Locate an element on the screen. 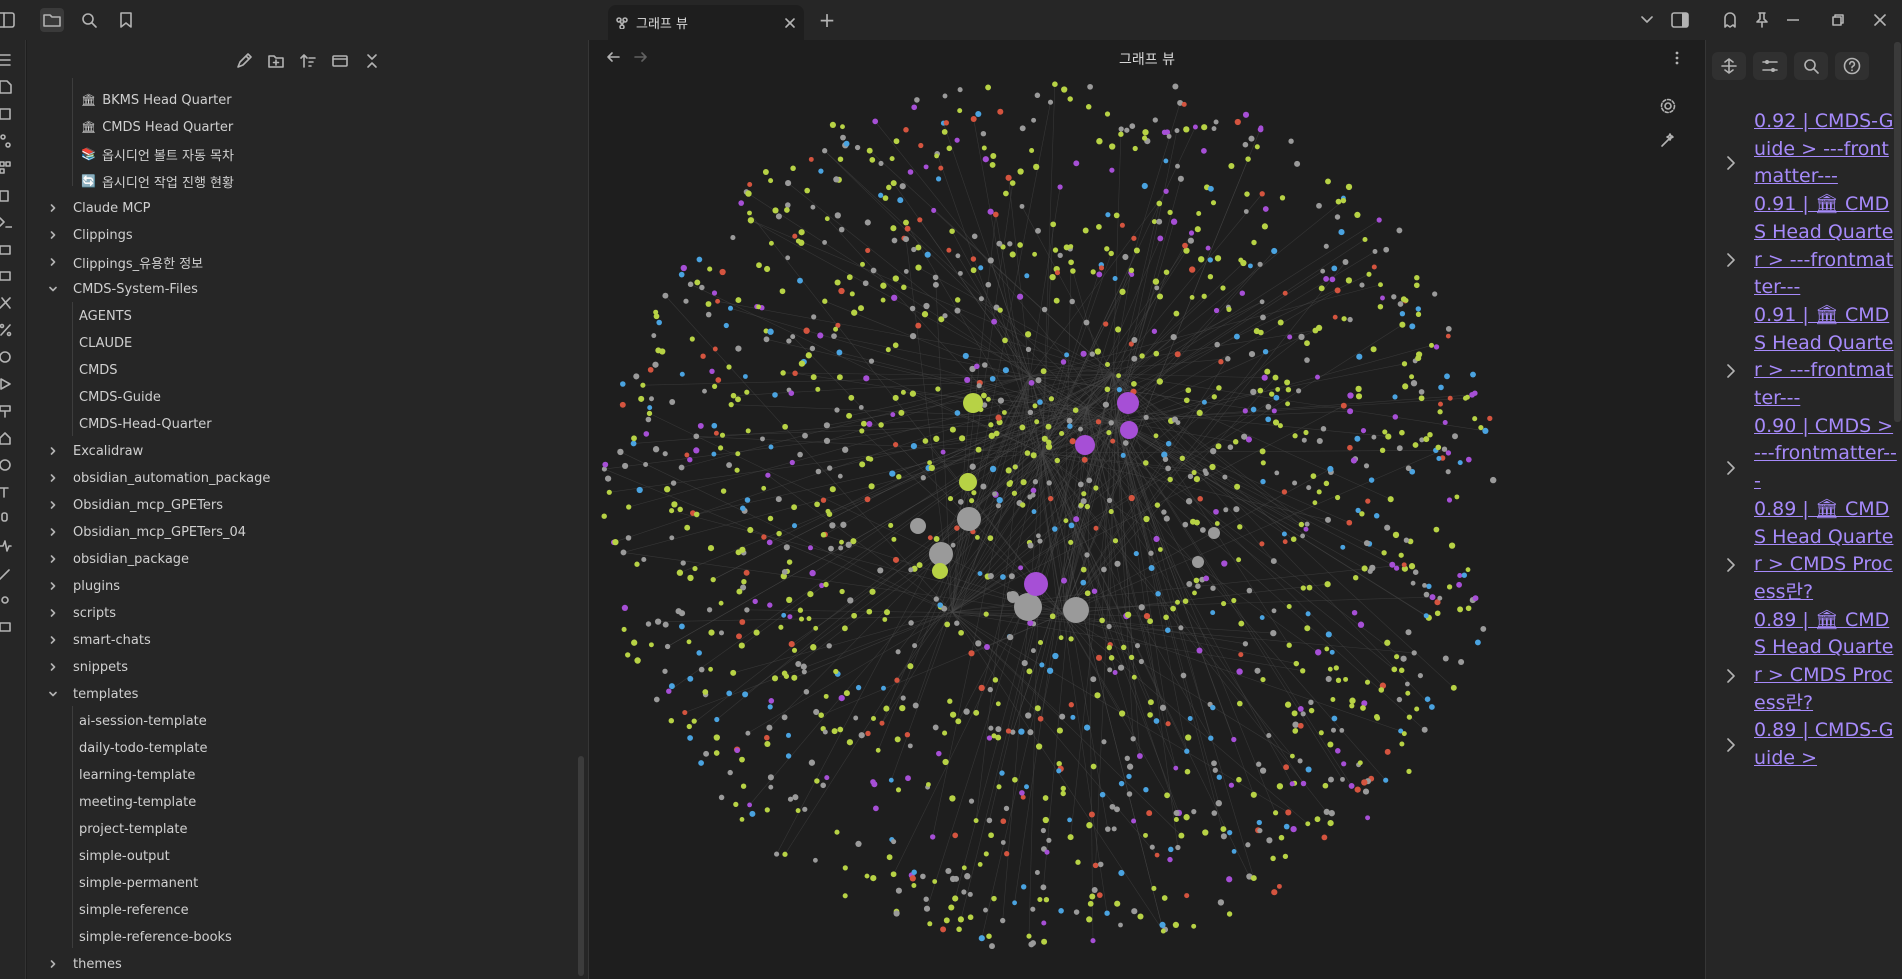  file-item: ai-session-template is located at coordinates (143, 721).